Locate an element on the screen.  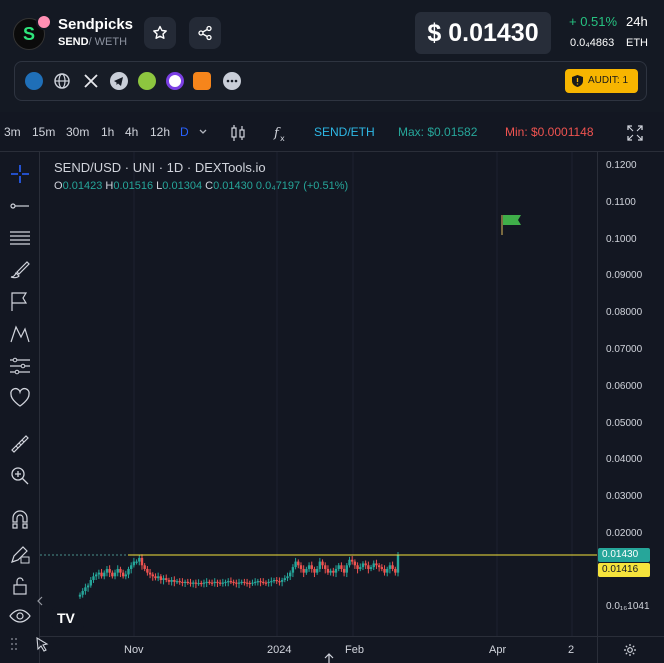
horizontal-lines-icon is located at coordinates (20, 238).